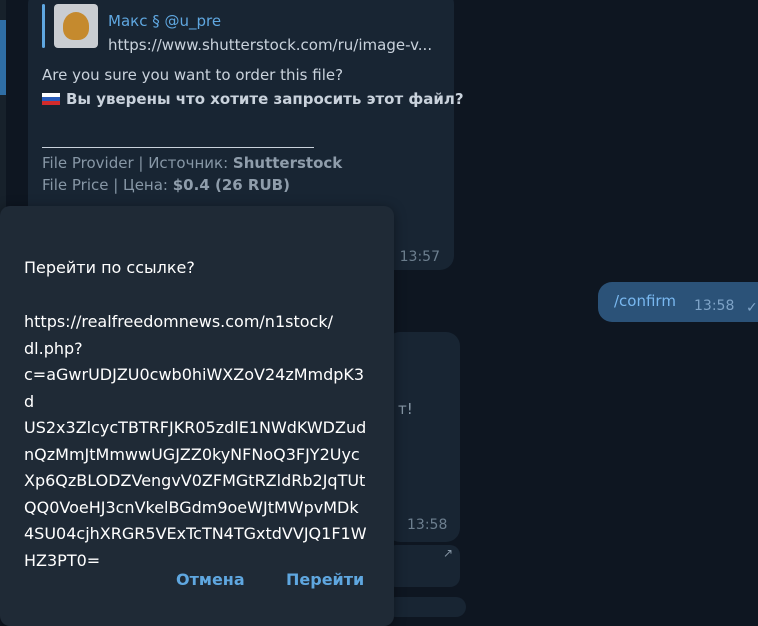  What do you see at coordinates (448, 553) in the screenshot?
I see `open-link-arrow-icon: ↗` at bounding box center [448, 553].